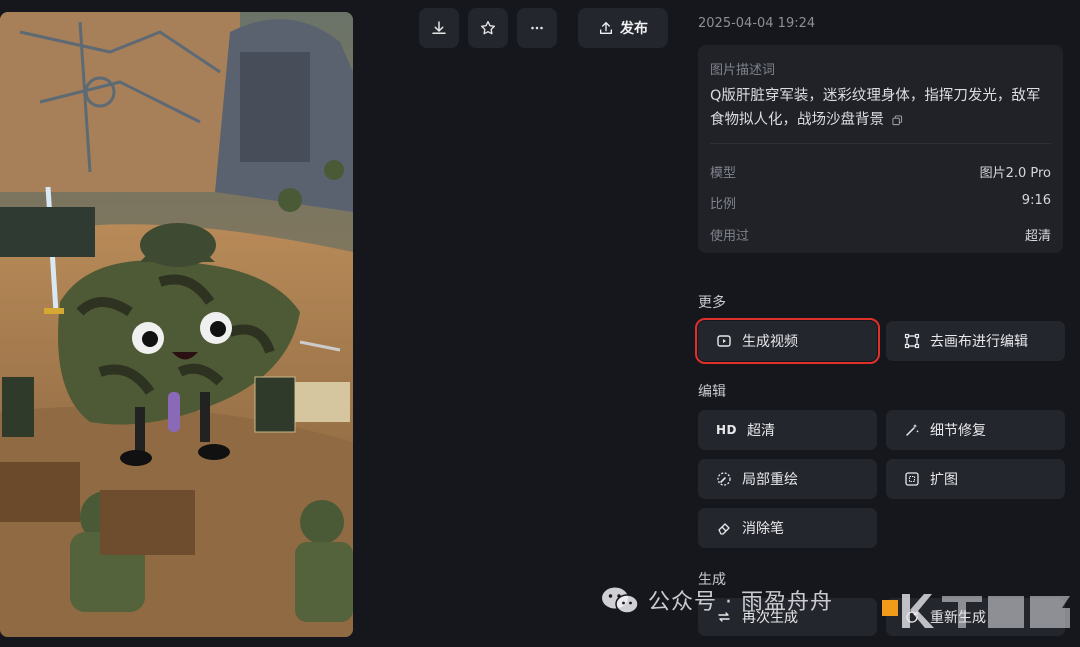 The height and width of the screenshot is (647, 1080). Describe the element at coordinates (787, 528) in the screenshot. I see `eraser-button: 消除笔` at that location.